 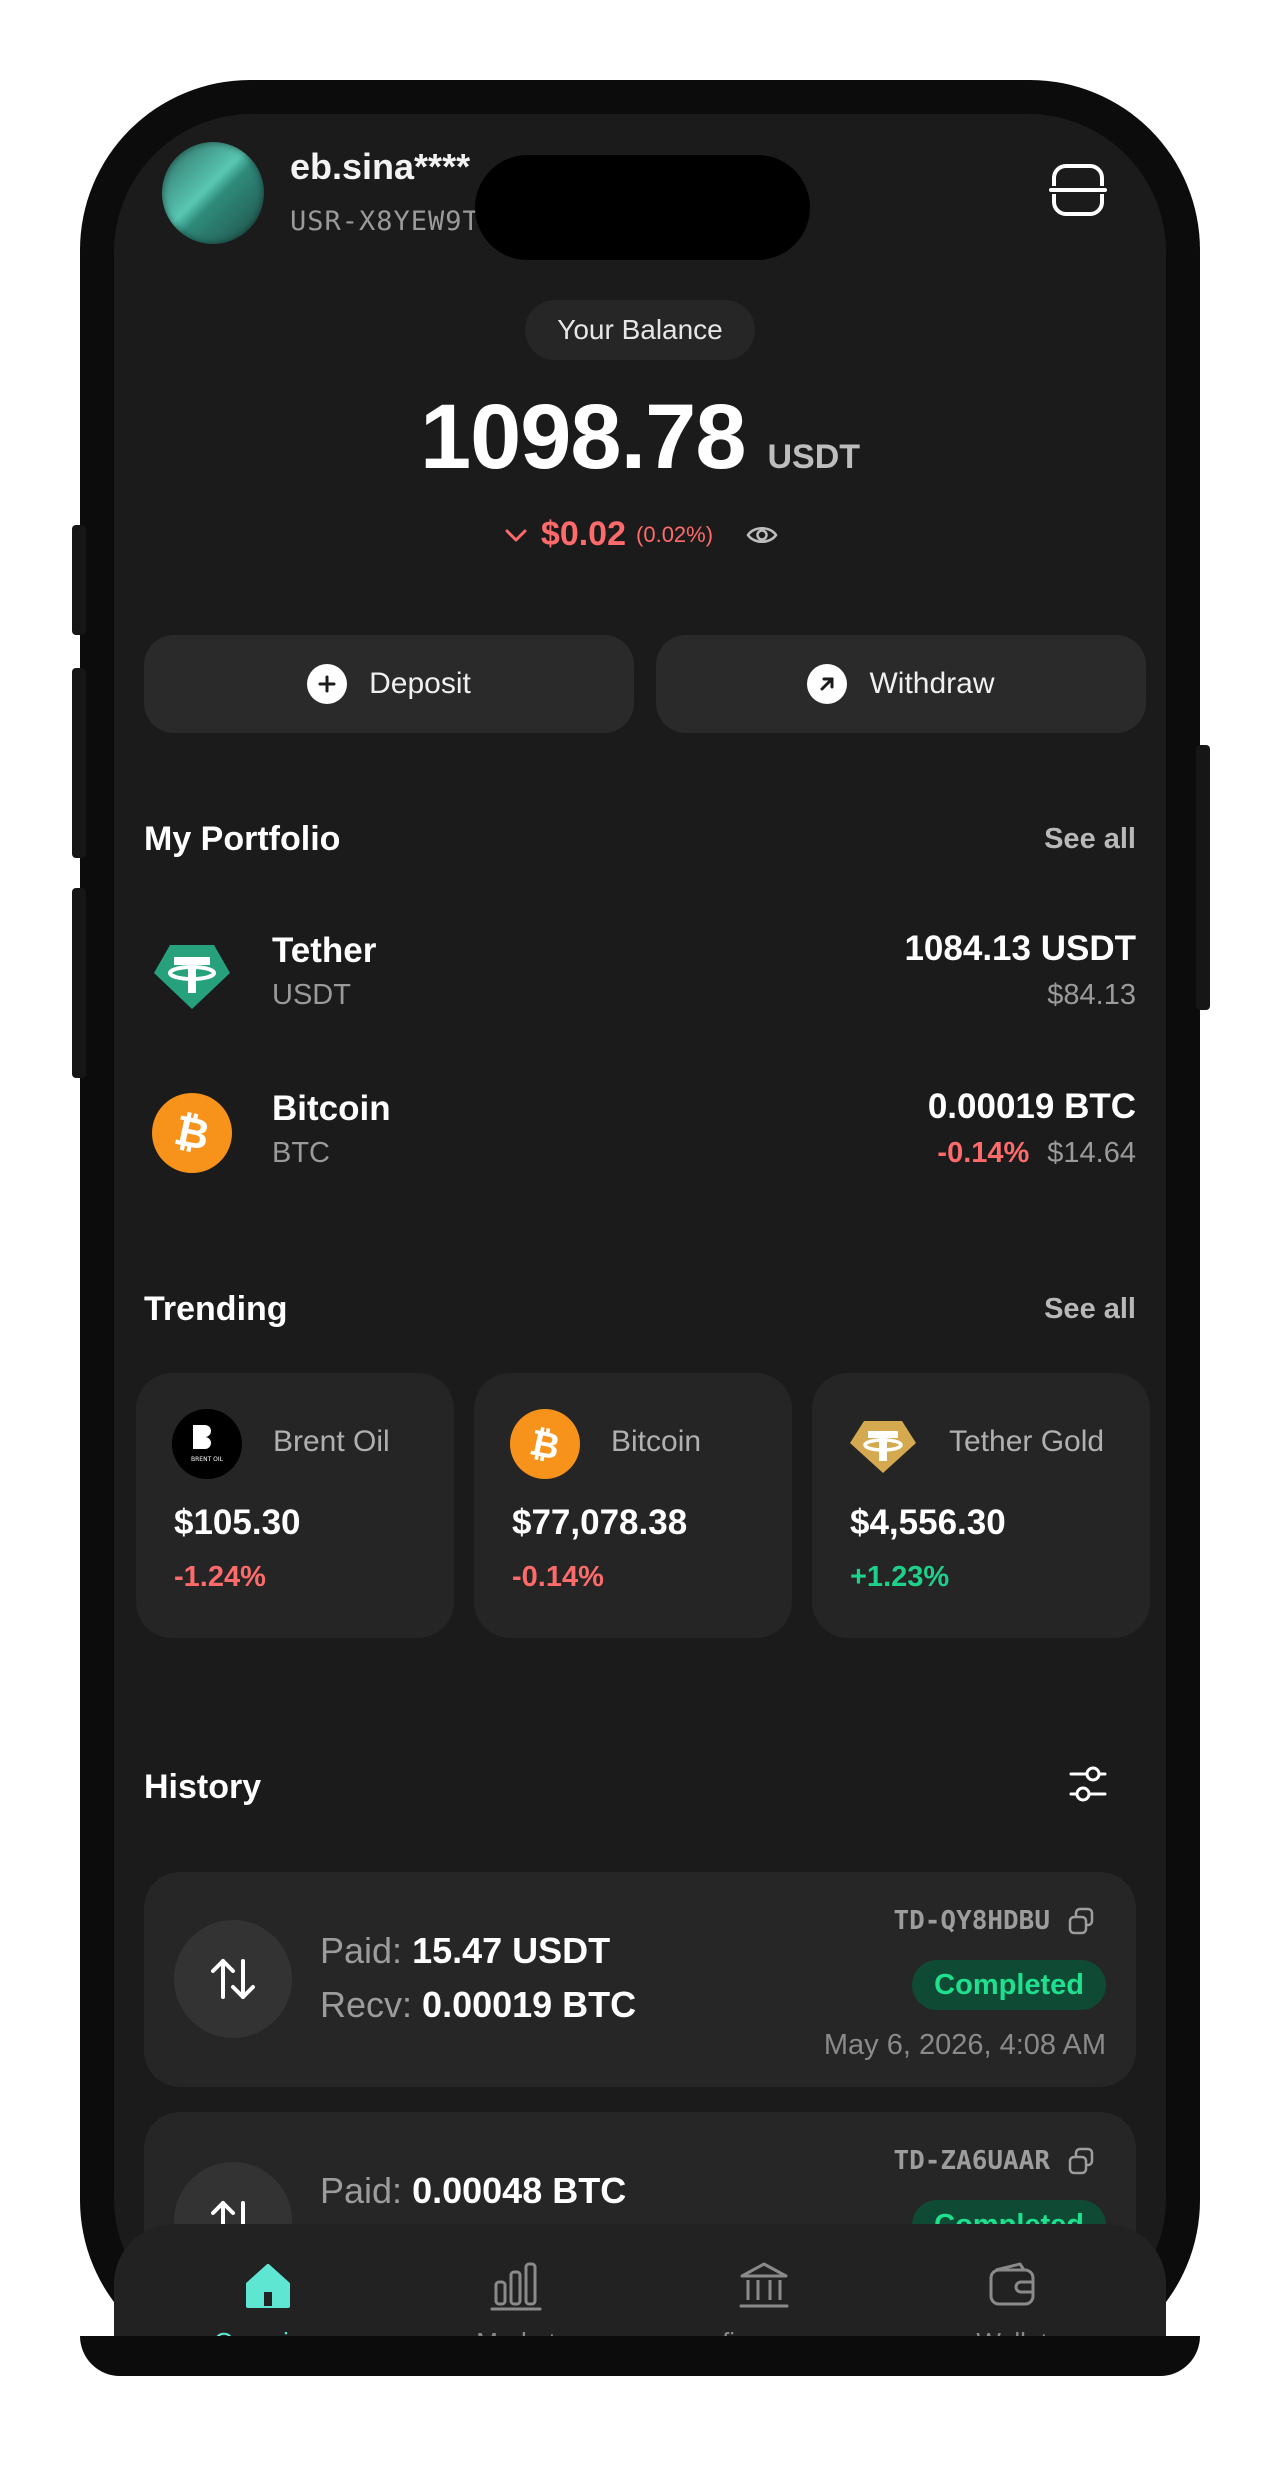 What do you see at coordinates (331, 1108) in the screenshot?
I see `asset-name: Bitcoin` at bounding box center [331, 1108].